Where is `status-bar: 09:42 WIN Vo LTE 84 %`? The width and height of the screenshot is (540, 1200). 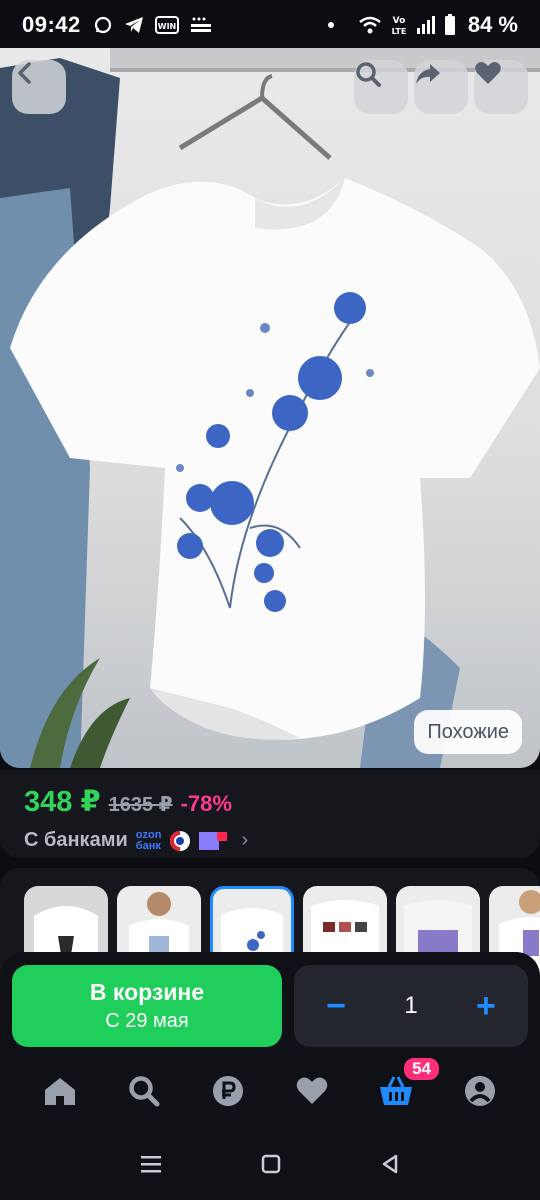 status-bar: 09:42 WIN Vo LTE 84 % is located at coordinates (270, 25).